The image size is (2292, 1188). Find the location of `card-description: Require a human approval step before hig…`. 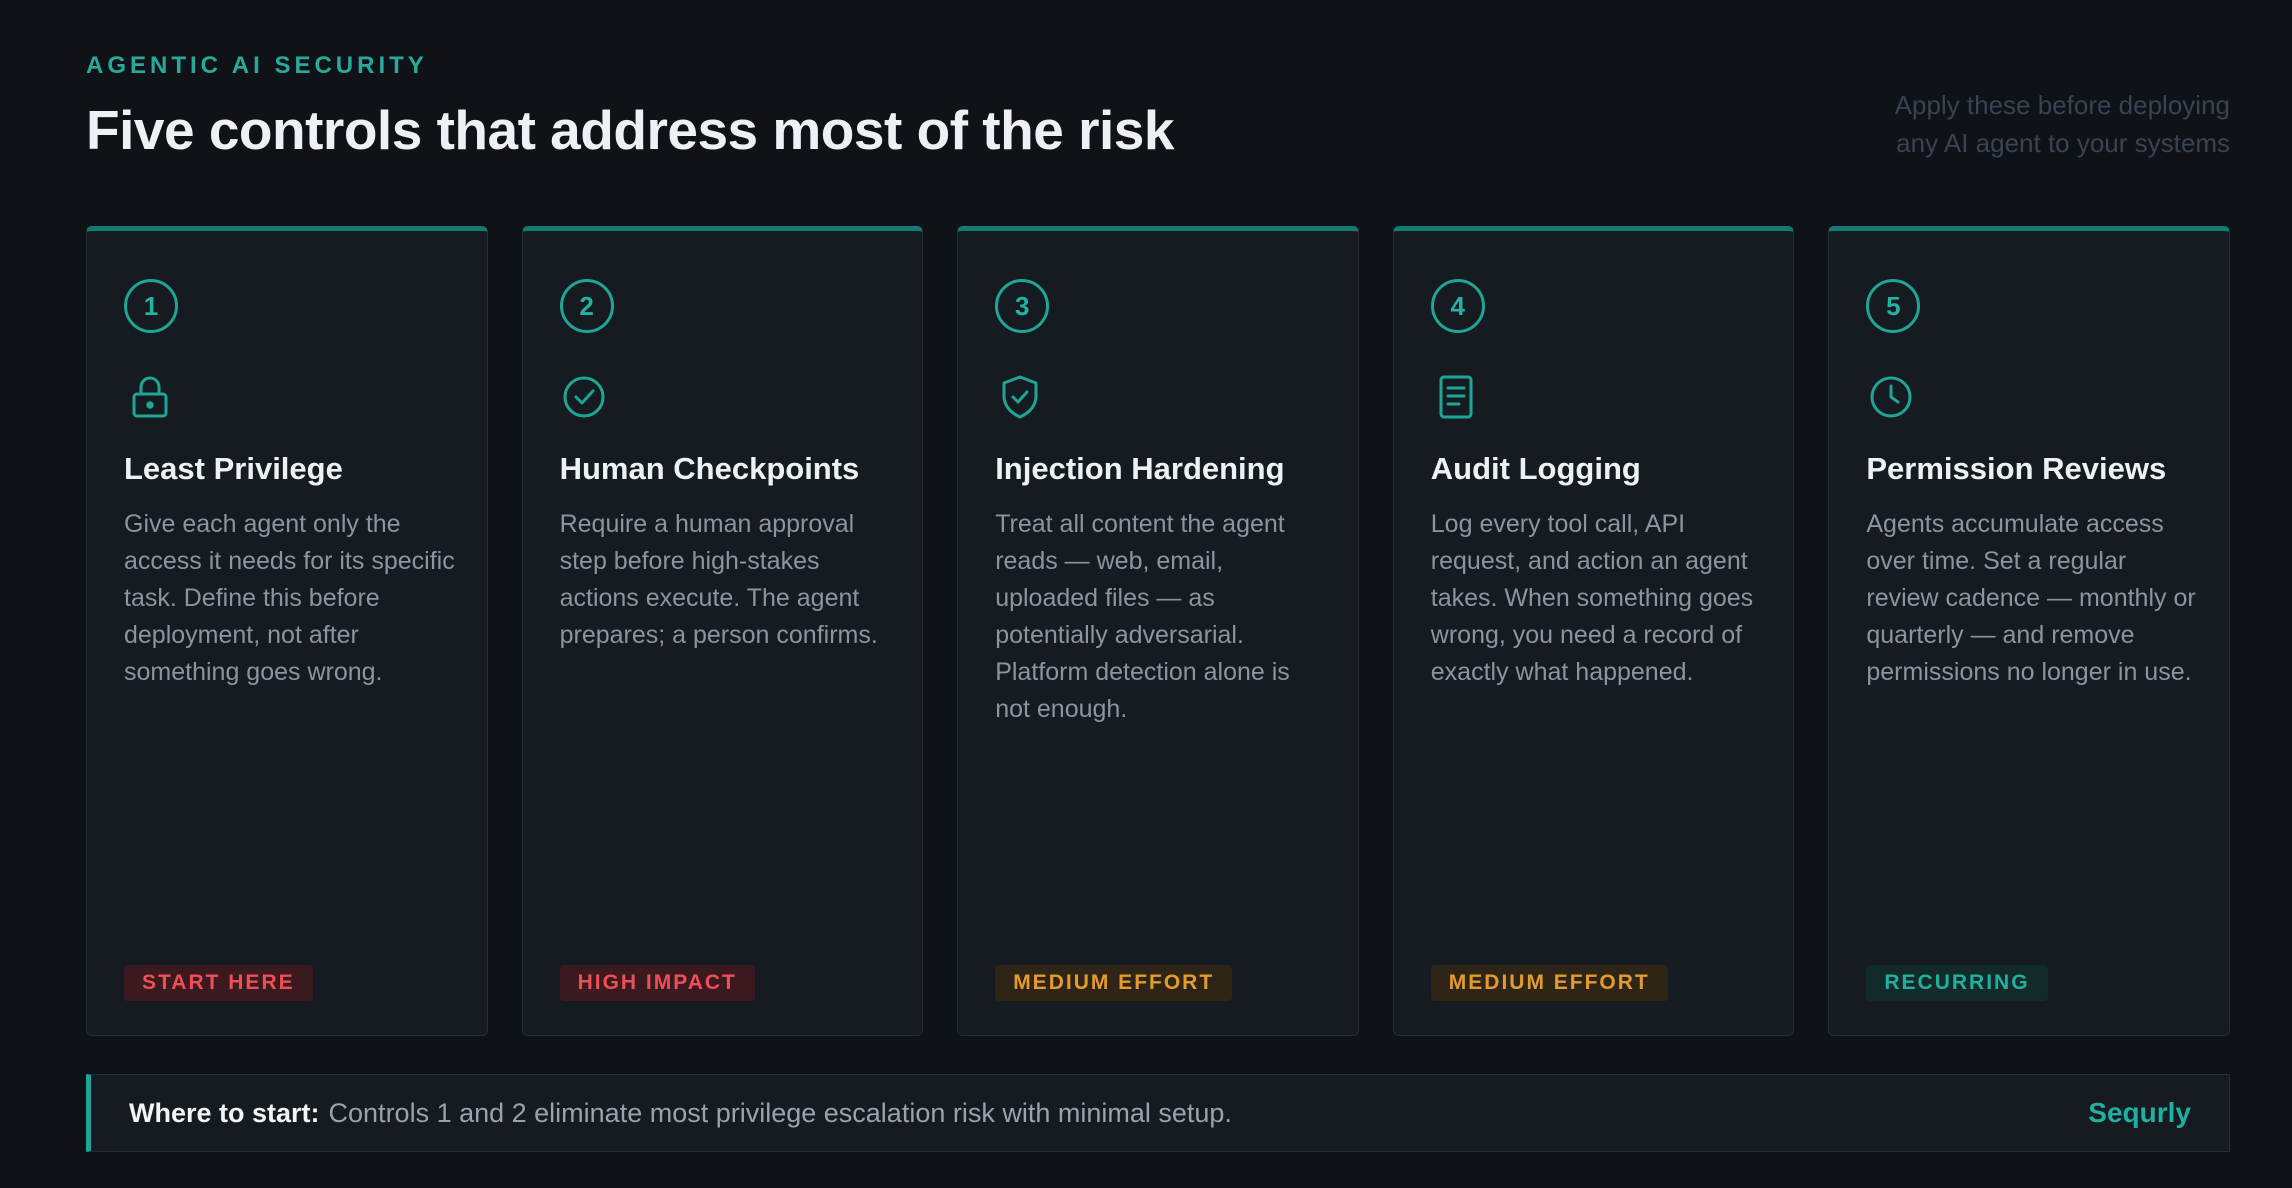

card-description: Require a human approval step before hig… is located at coordinates (718, 579).